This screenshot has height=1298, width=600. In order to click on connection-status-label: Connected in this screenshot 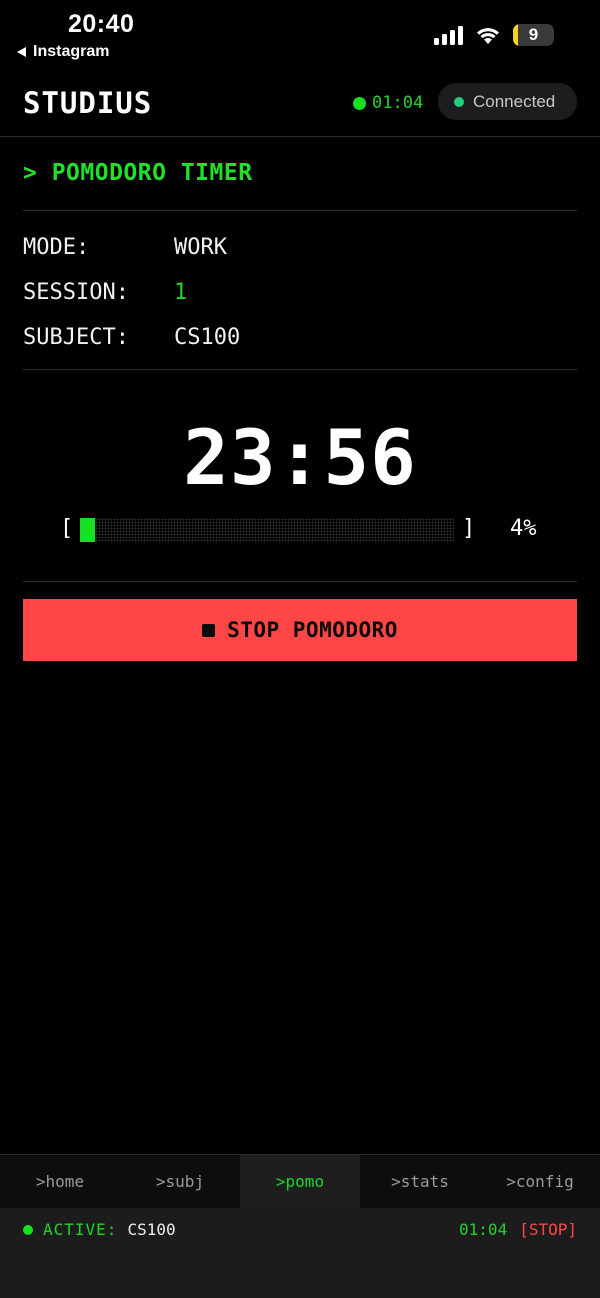, I will do `click(514, 101)`.